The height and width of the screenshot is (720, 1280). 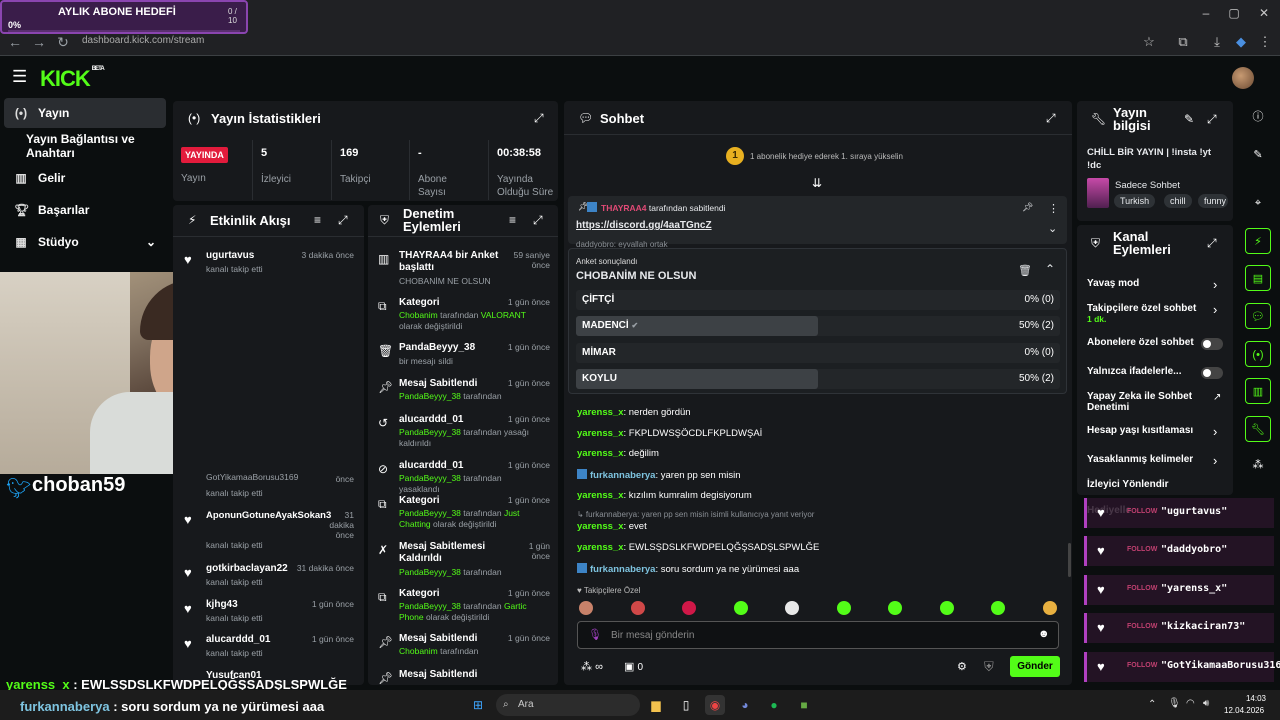 I want to click on clock-date: 12.04.2026, so click(x=1244, y=710).